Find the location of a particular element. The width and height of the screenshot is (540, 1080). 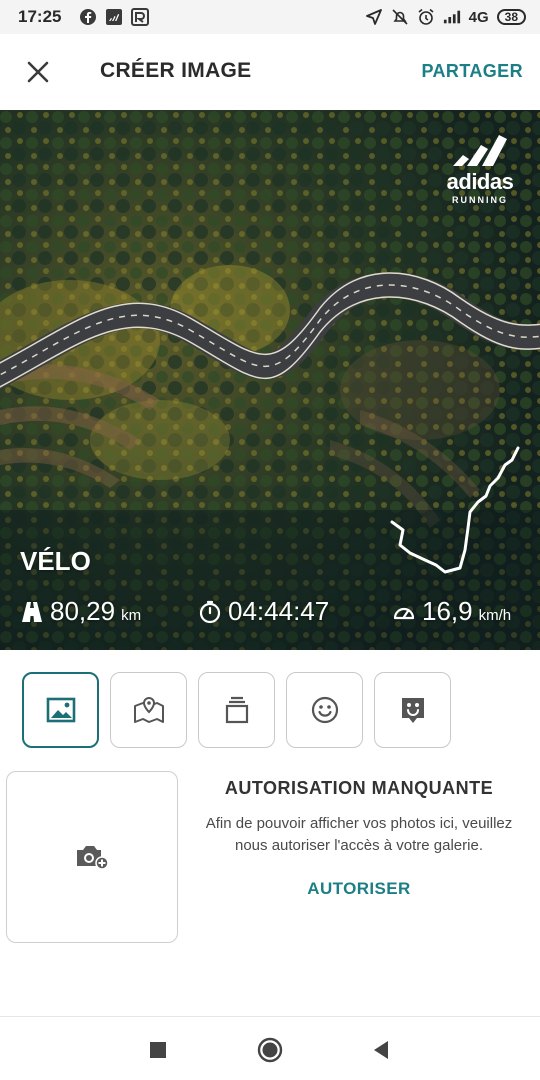

close-icon is located at coordinates (38, 72).